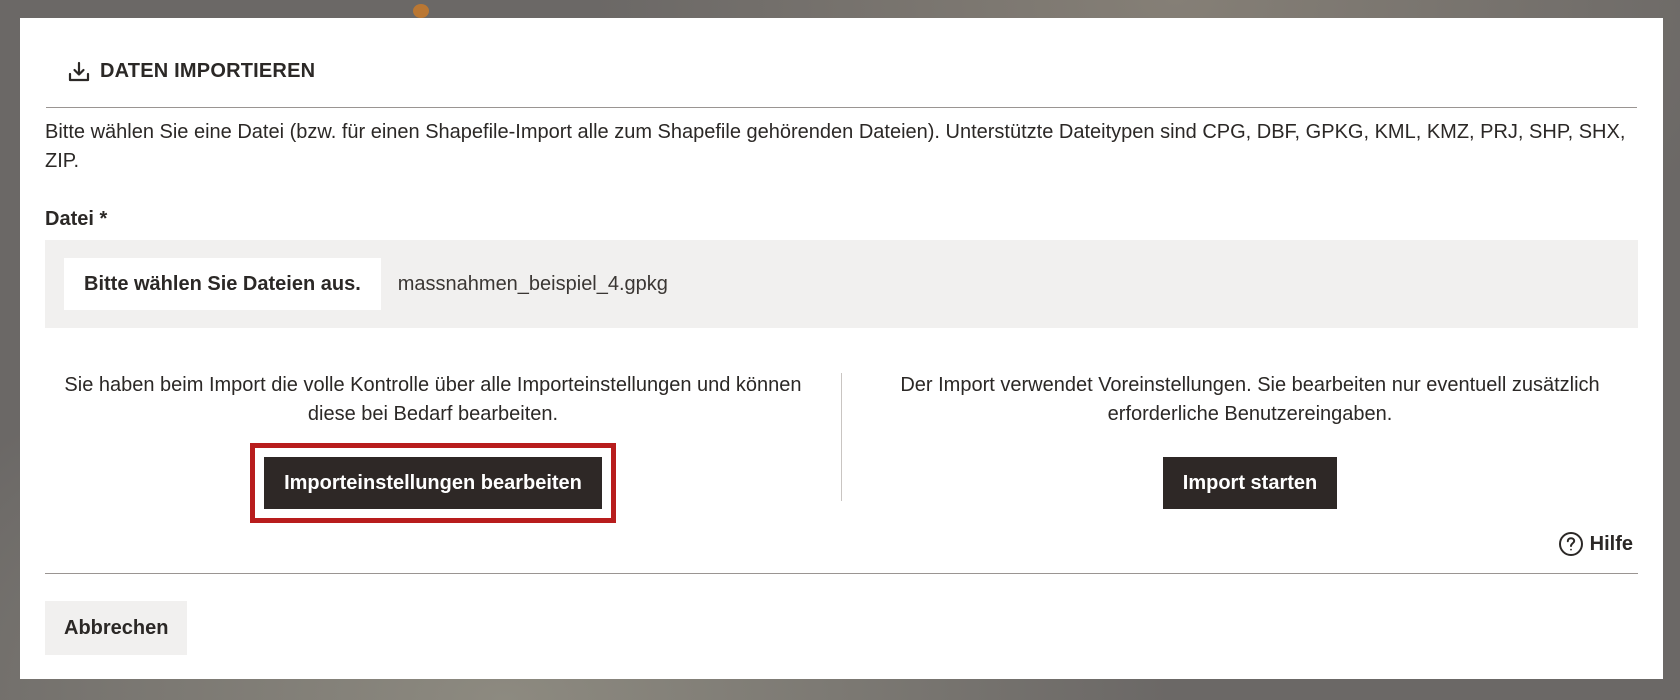 Image resolution: width=1680 pixels, height=700 pixels. What do you see at coordinates (76, 219) in the screenshot?
I see `file-field-label: Datei *` at bounding box center [76, 219].